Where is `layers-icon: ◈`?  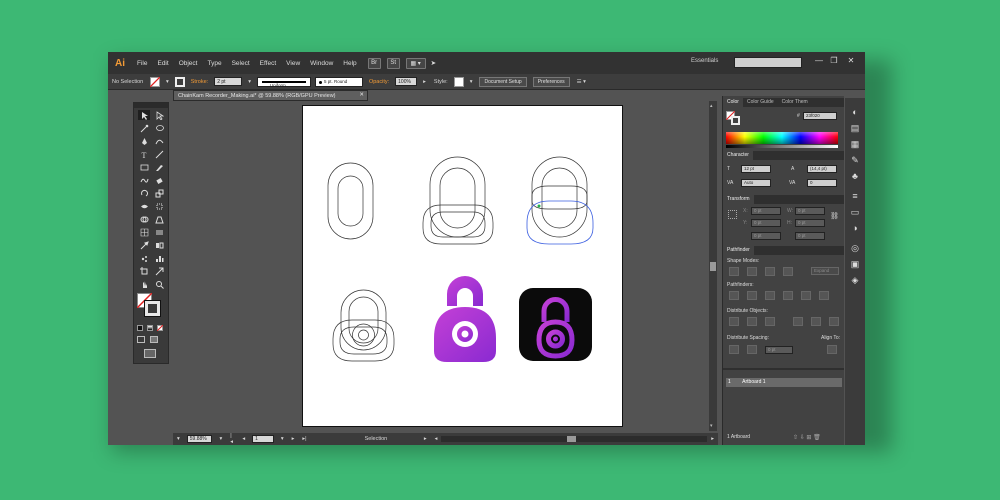
layers-icon: ◈ is located at coordinates (855, 280).